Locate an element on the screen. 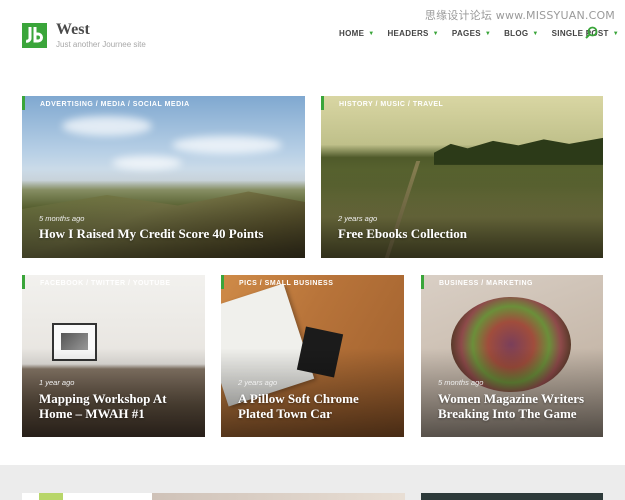 The image size is (625, 500). post-categories: BUSINESS / MARKETING is located at coordinates (486, 283).